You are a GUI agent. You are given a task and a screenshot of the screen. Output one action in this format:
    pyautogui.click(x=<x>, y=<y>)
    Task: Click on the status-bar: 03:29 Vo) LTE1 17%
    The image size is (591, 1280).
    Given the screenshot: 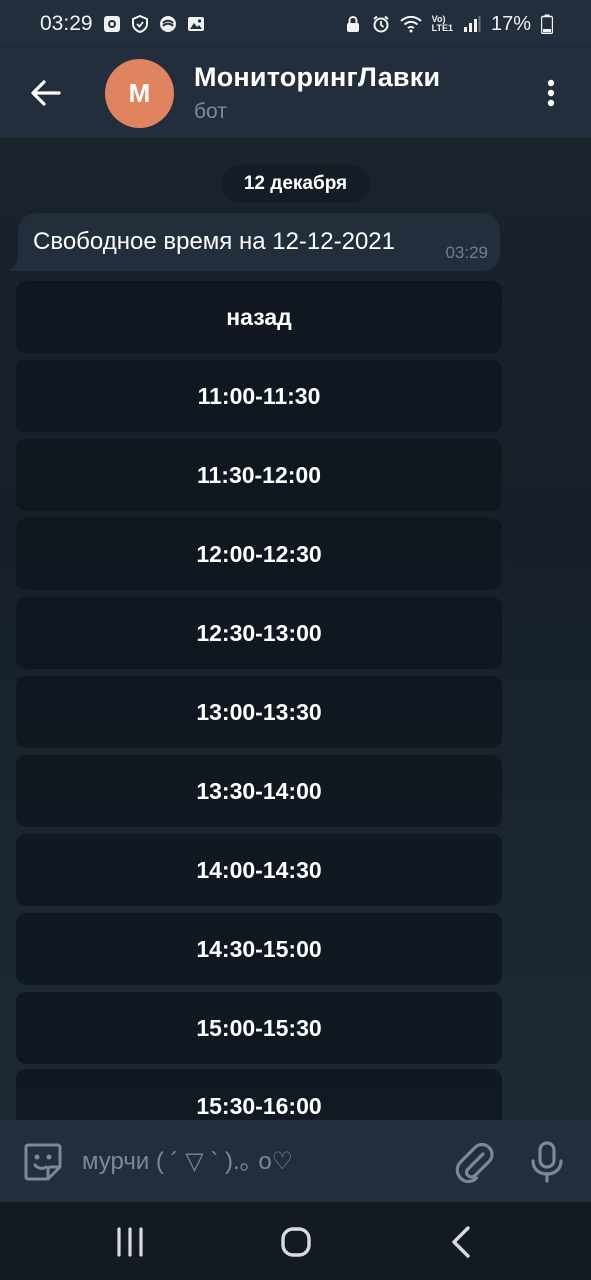 What is the action you would take?
    pyautogui.click(x=295, y=24)
    